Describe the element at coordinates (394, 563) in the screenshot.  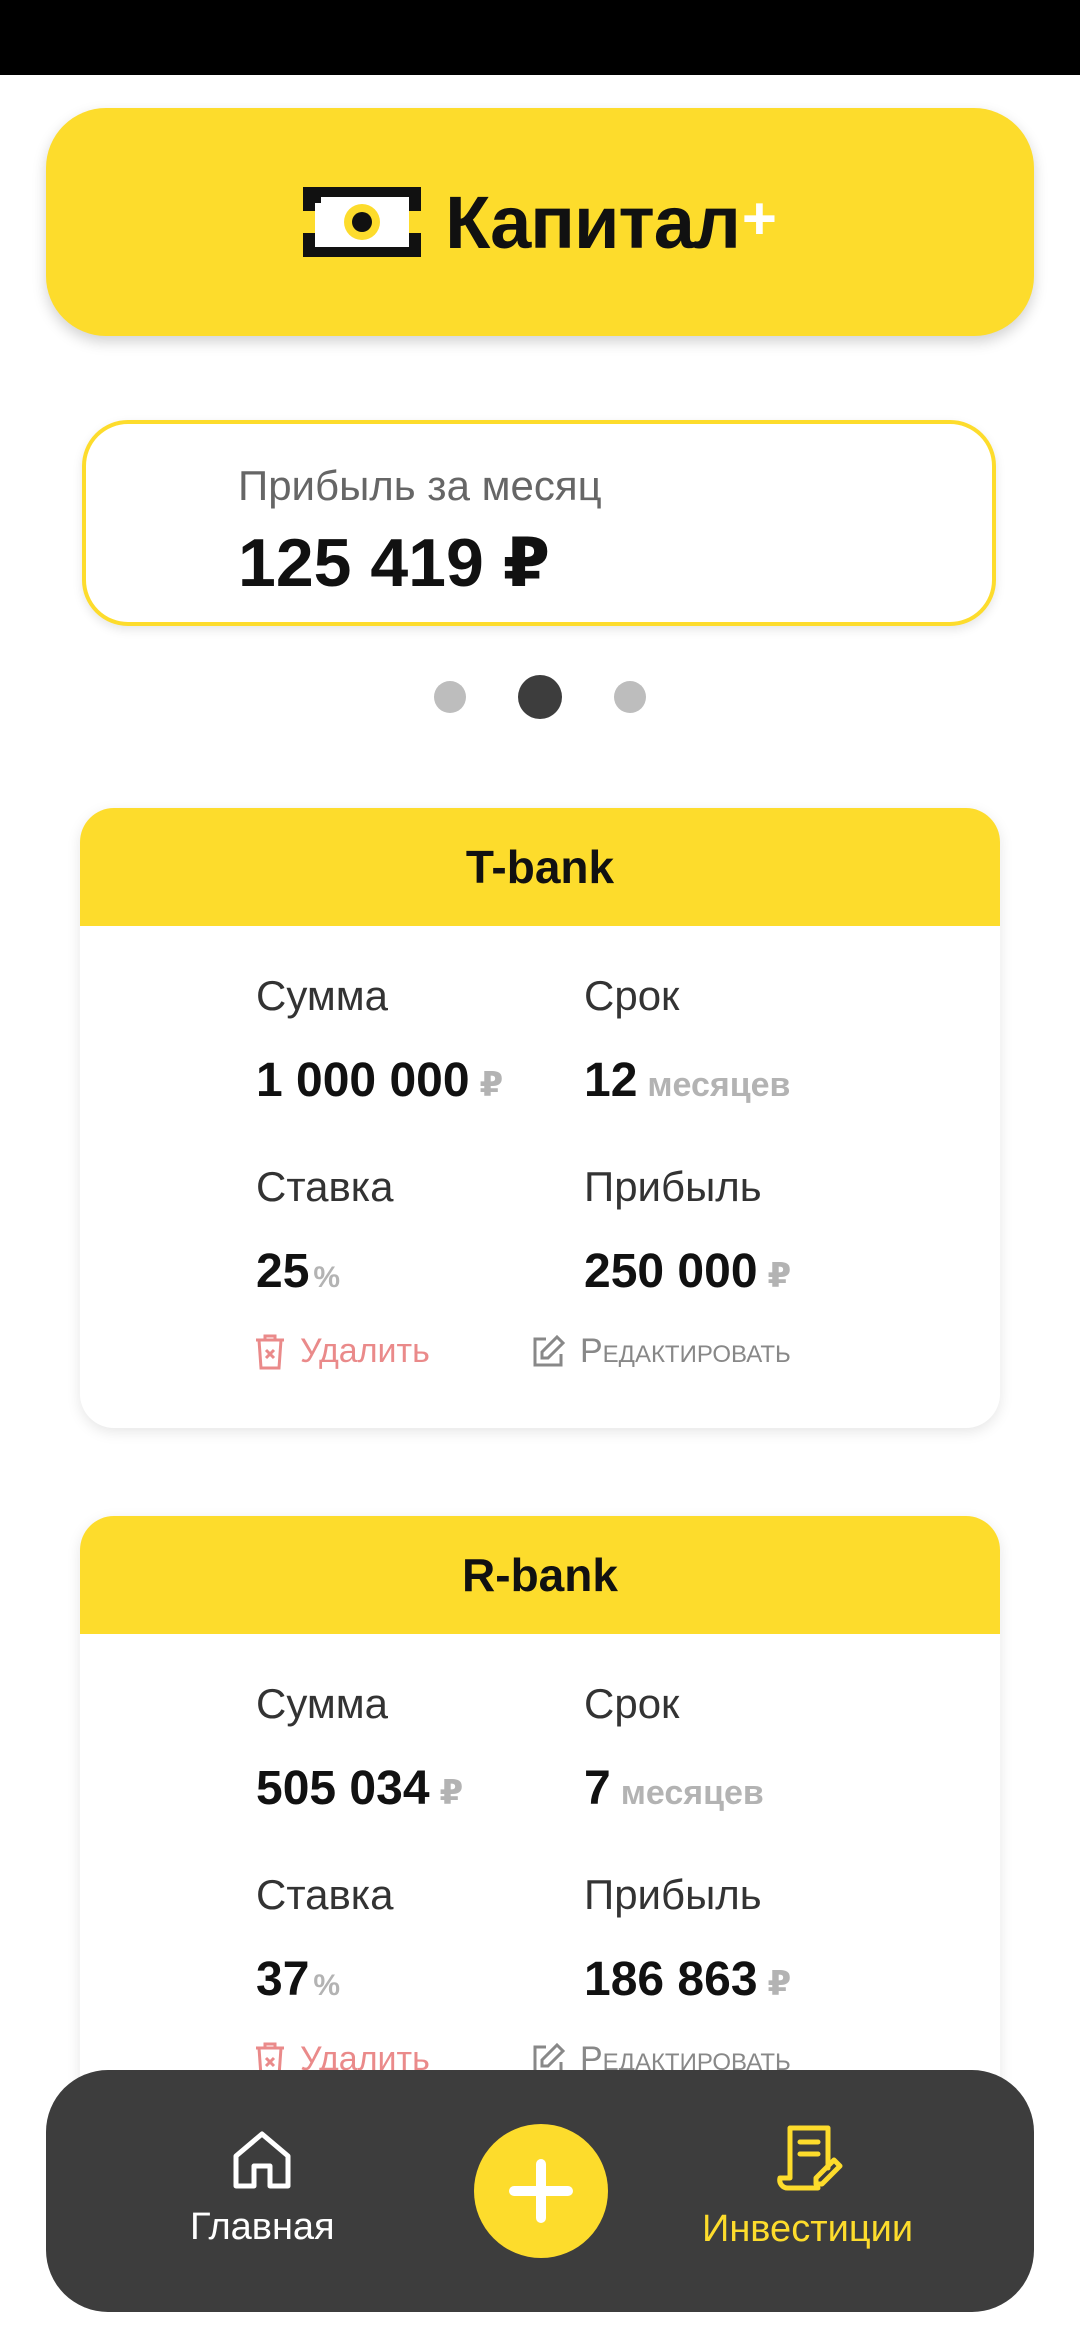
I see `monthly-profit-value: 125 419 ₽` at that location.